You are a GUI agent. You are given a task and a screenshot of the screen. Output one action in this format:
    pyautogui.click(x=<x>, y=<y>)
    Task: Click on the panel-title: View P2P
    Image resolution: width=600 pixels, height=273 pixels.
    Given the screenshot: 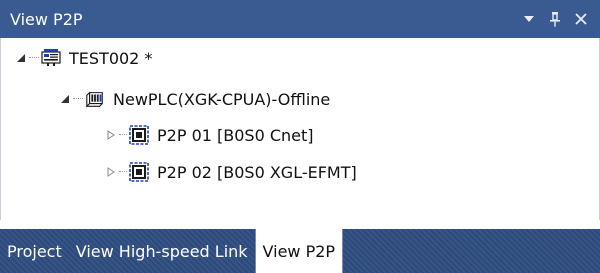 What is the action you would take?
    pyautogui.click(x=46, y=19)
    